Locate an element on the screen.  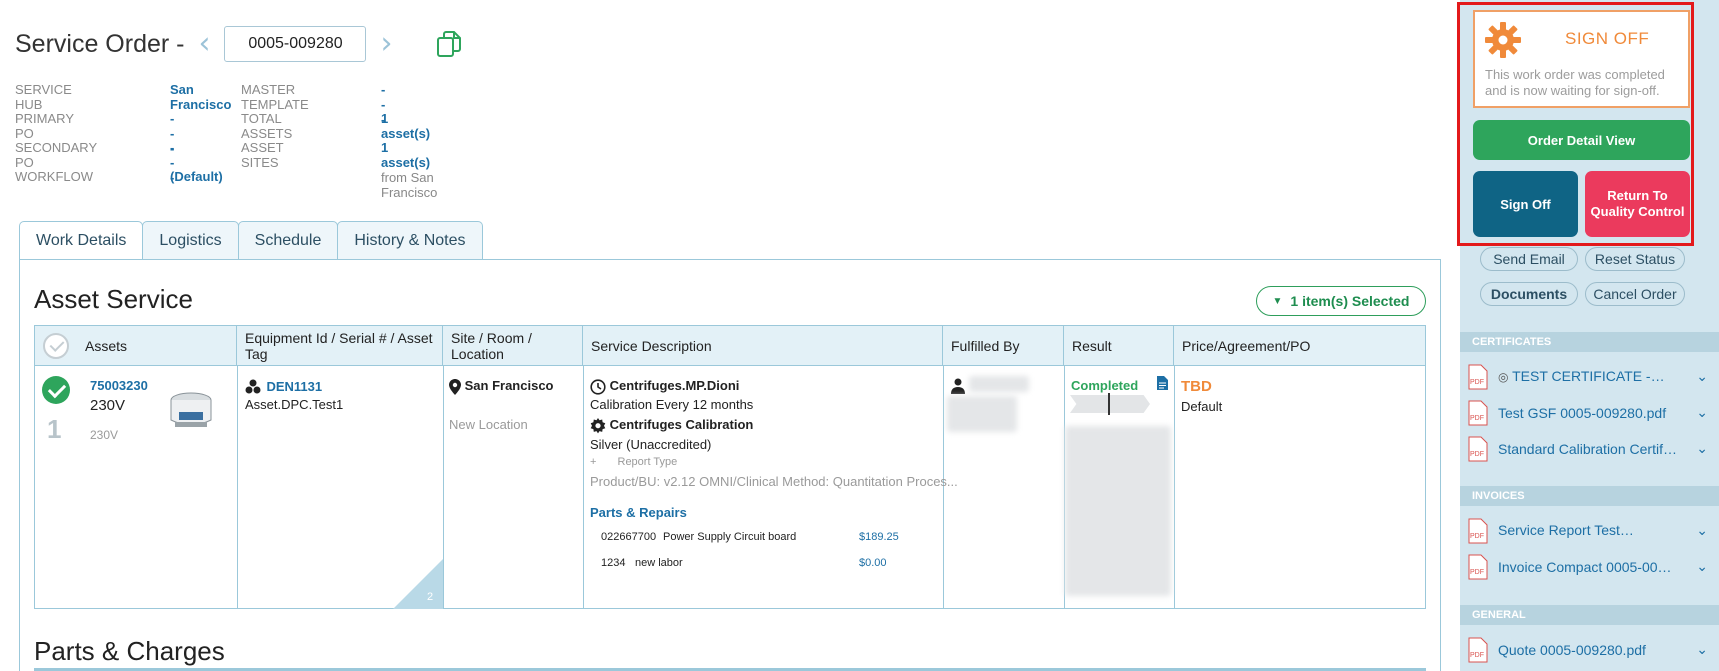
tab-logistics: Logistics is located at coordinates (190, 240).